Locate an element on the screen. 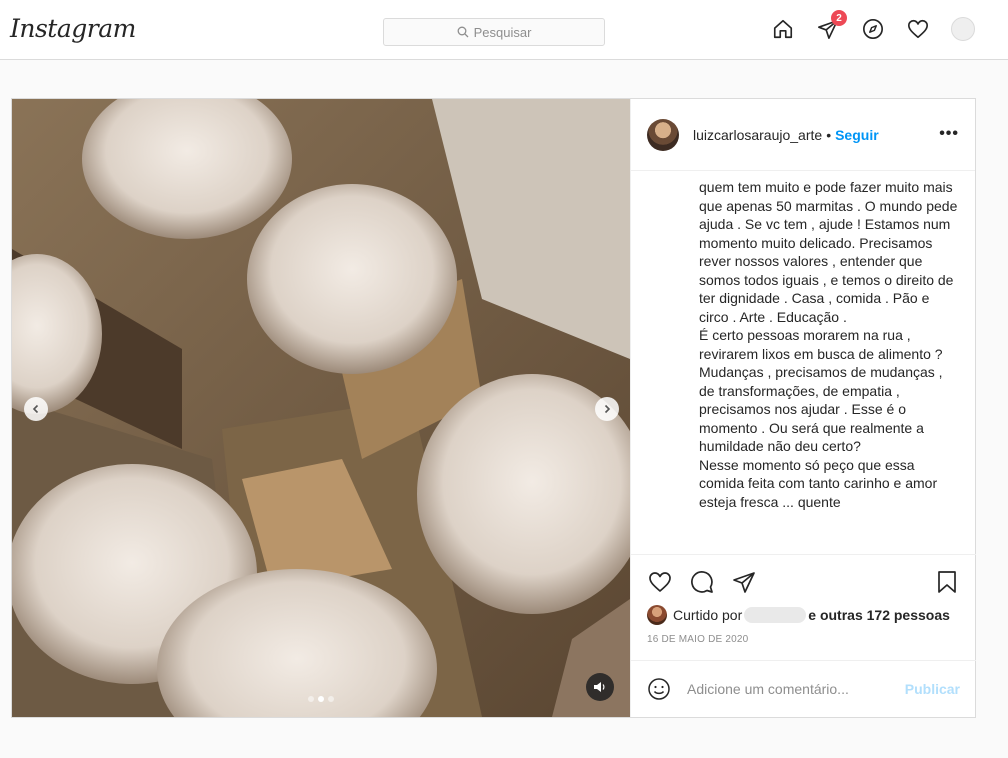 Image resolution: width=1008 pixels, height=758 pixels. speaker-icon is located at coordinates (599, 687).